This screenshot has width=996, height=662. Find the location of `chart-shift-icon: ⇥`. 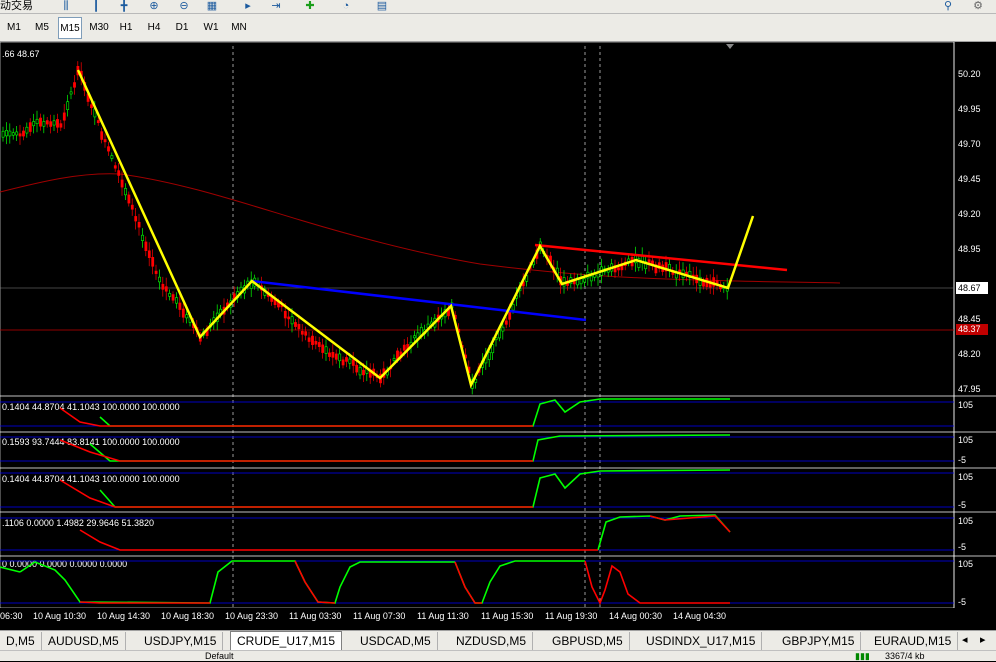

chart-shift-icon: ⇥ is located at coordinates (276, 6).